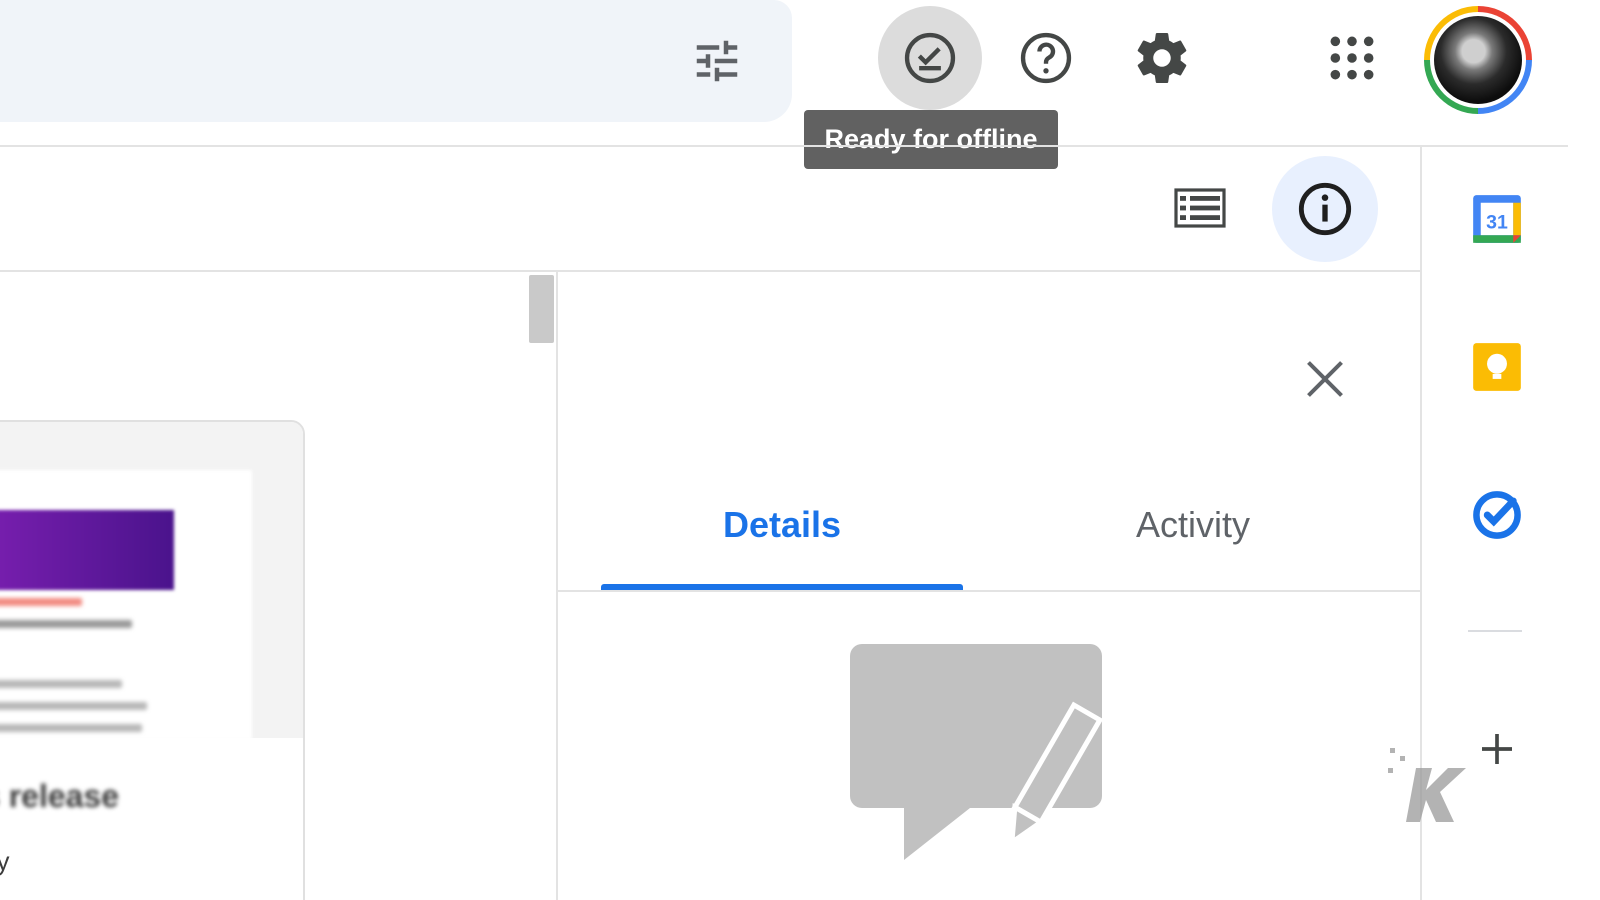 The width and height of the screenshot is (1600, 900). I want to click on calendar-app-button: 31, so click(1497, 219).